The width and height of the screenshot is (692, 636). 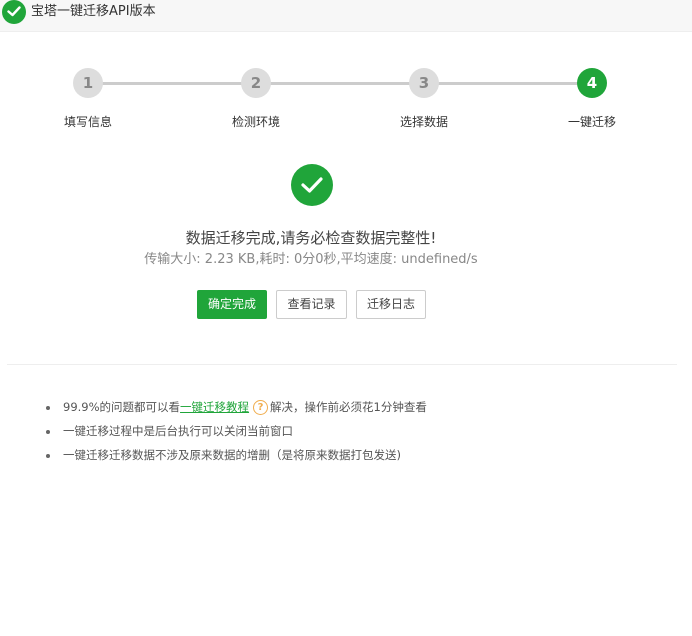 I want to click on step-2-label: 检测环境, so click(x=255, y=122).